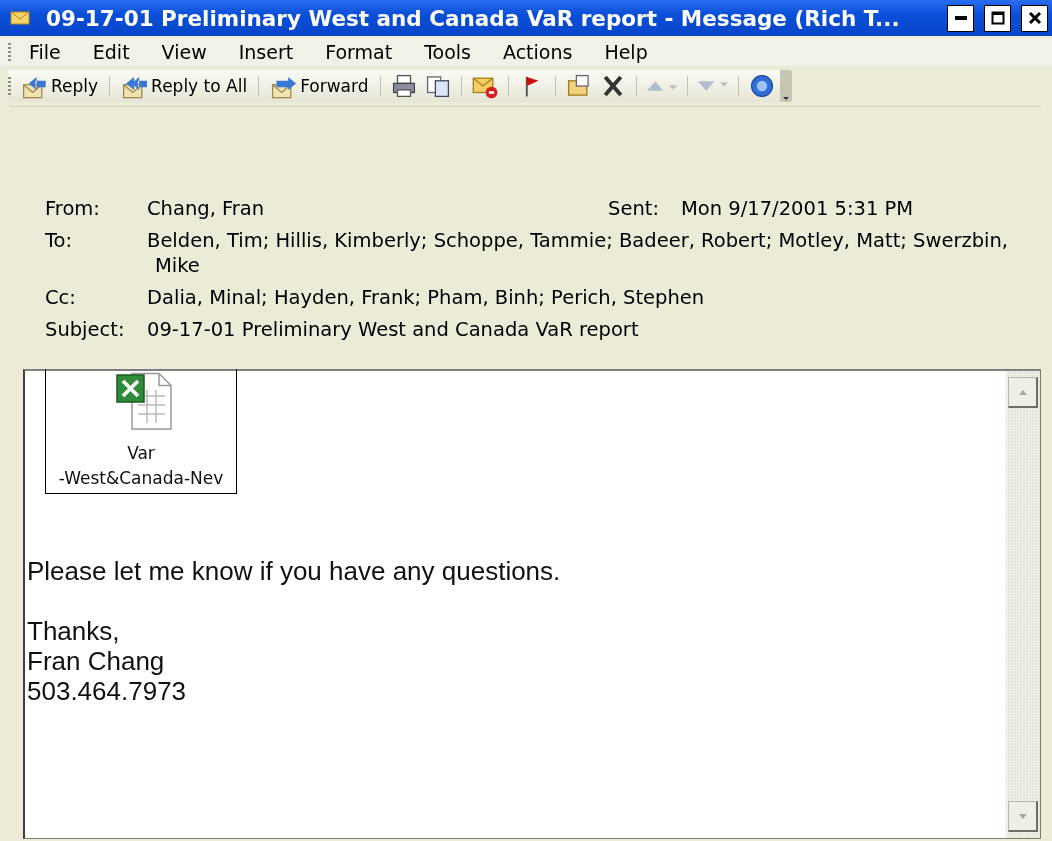  Describe the element at coordinates (60, 86) in the screenshot. I see `toolbar-button: Reply` at that location.